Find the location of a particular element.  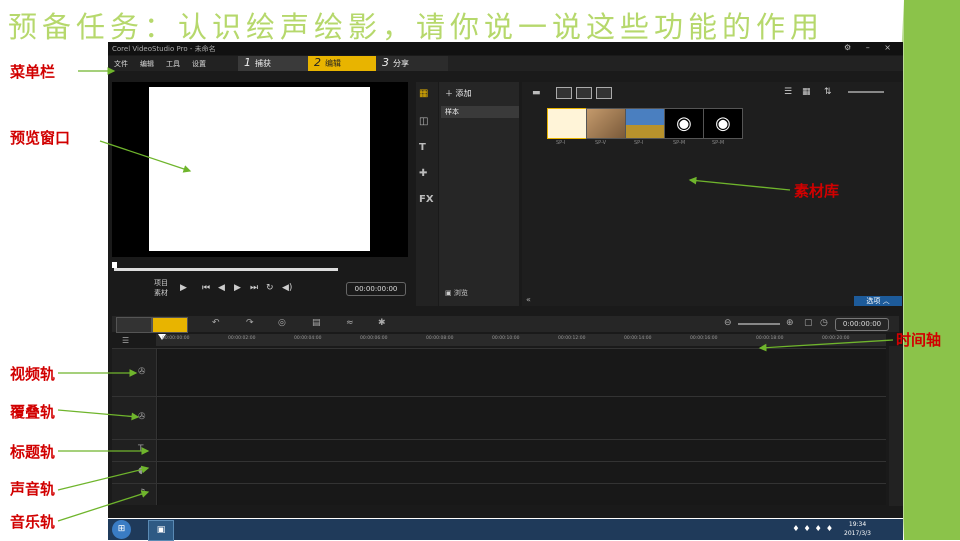

arrow-voice-track is located at coordinates (103, 478).